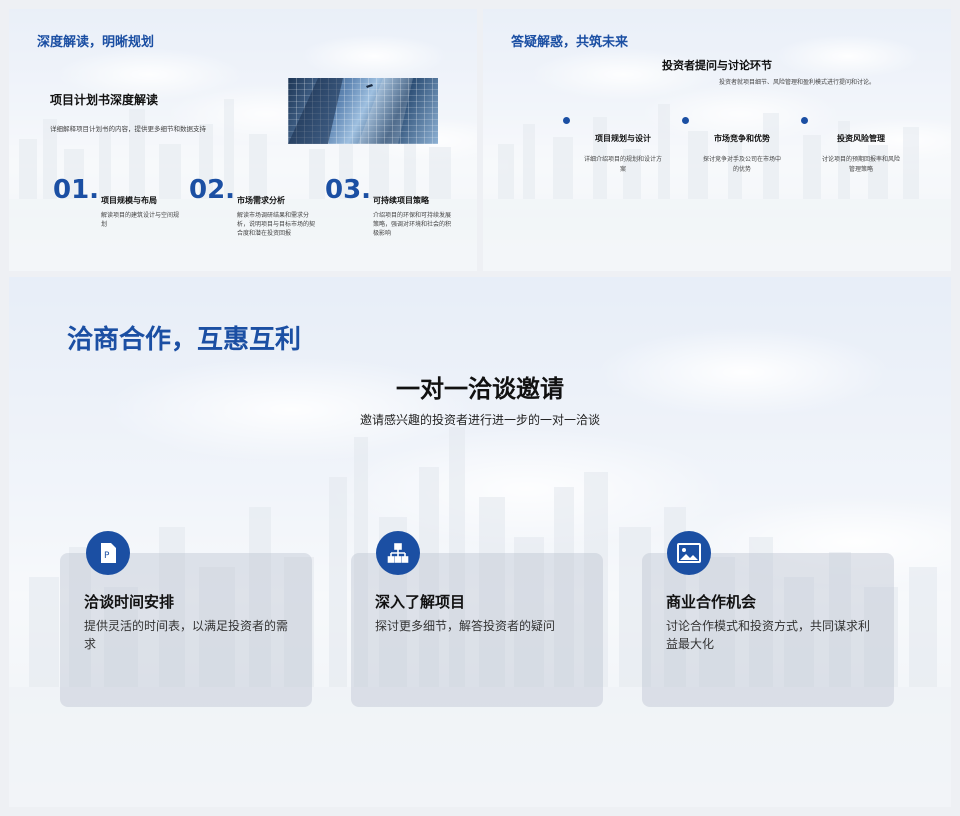  Describe the element at coordinates (401, 200) in the screenshot. I see `item-title: 可持续项目策略` at that location.